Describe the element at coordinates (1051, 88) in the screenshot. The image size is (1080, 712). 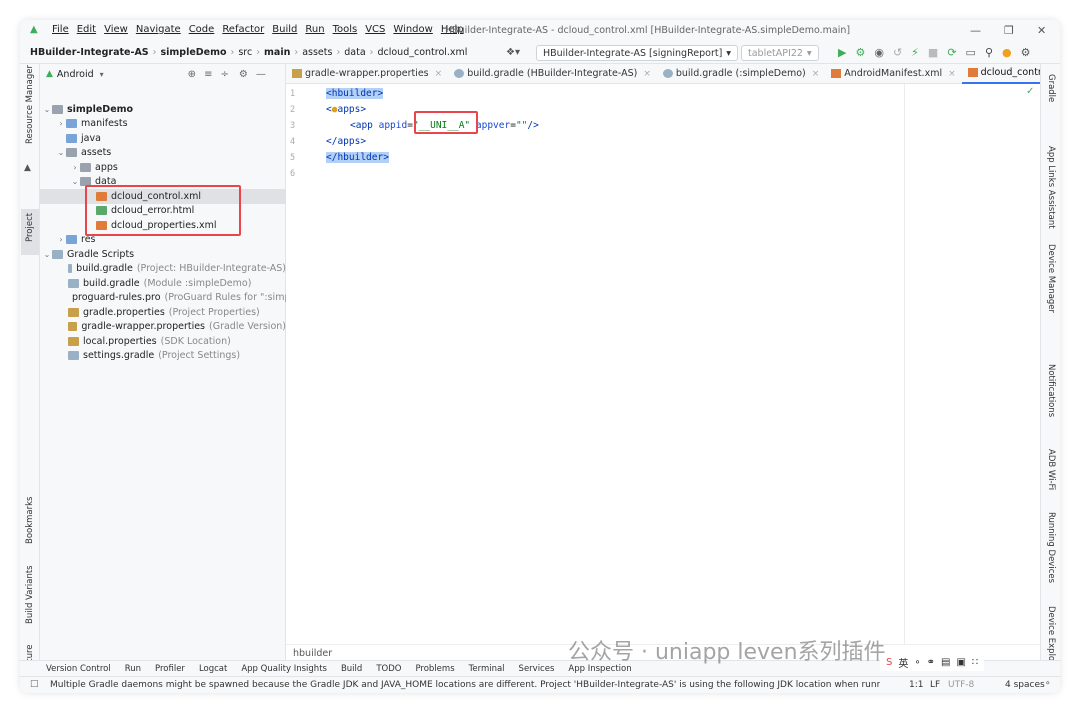
I see `tool-gradle: Gradle` at that location.